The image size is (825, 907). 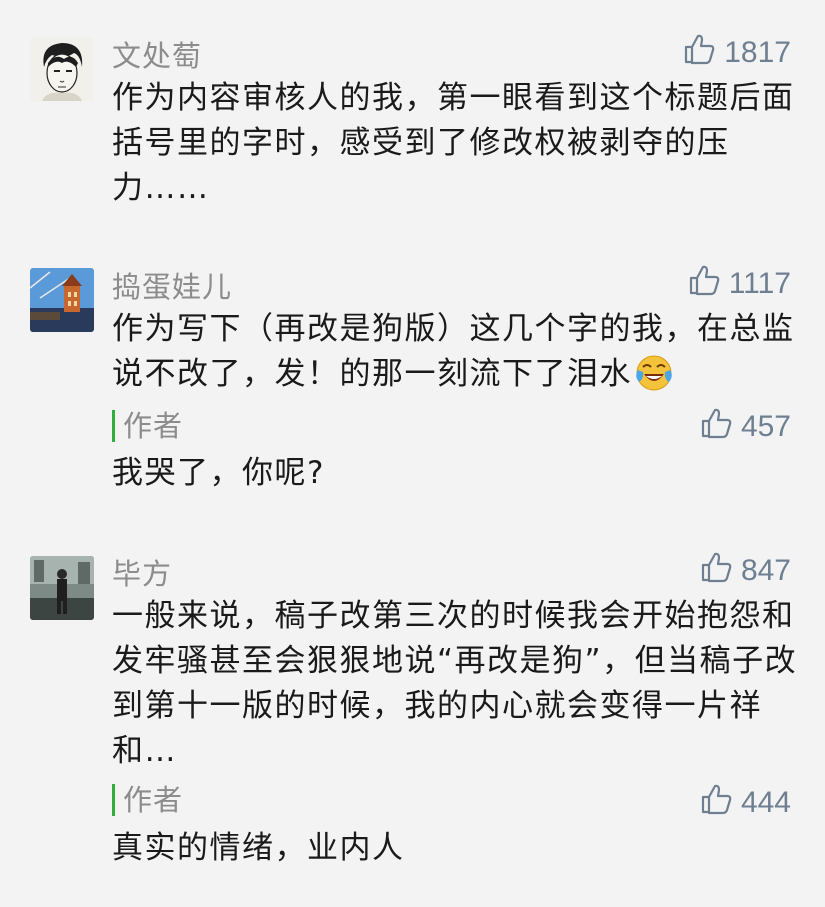 I want to click on like-count: 847, so click(x=765, y=570).